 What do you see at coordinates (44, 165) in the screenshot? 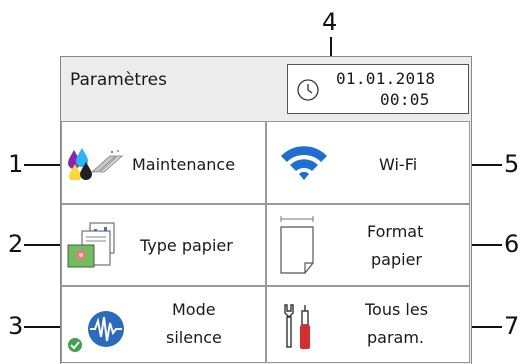
I see `callout-1-line` at bounding box center [44, 165].